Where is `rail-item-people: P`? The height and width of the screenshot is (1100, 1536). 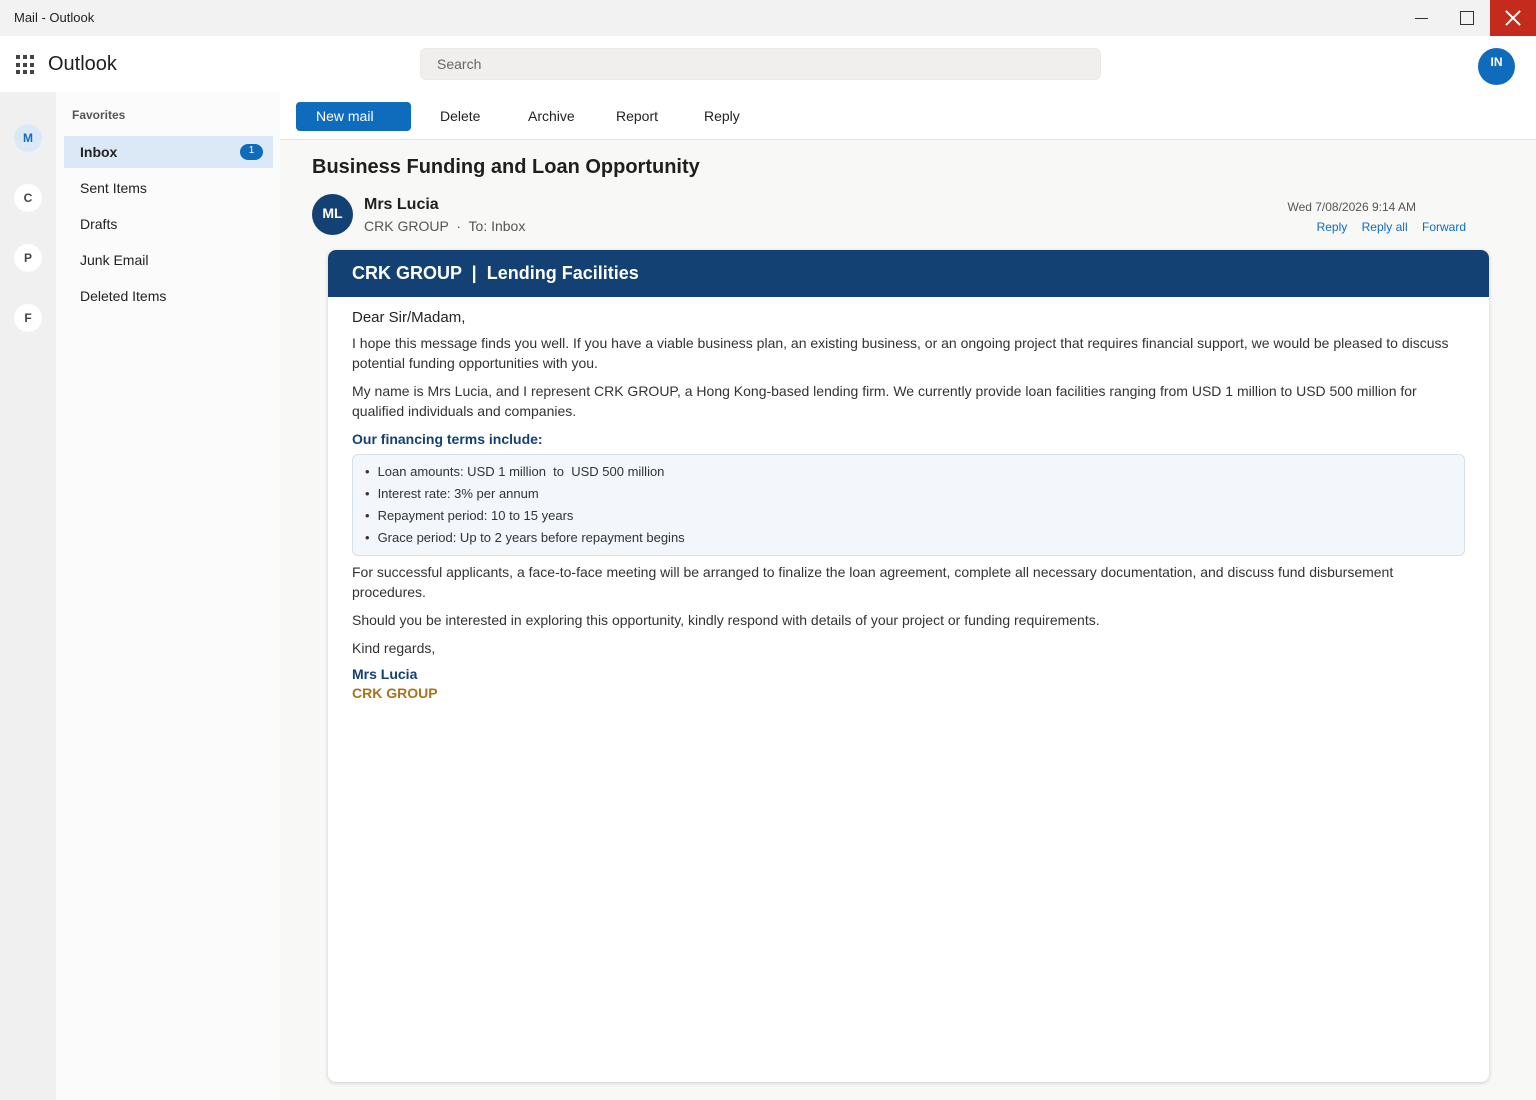
rail-item-people: P is located at coordinates (28, 258).